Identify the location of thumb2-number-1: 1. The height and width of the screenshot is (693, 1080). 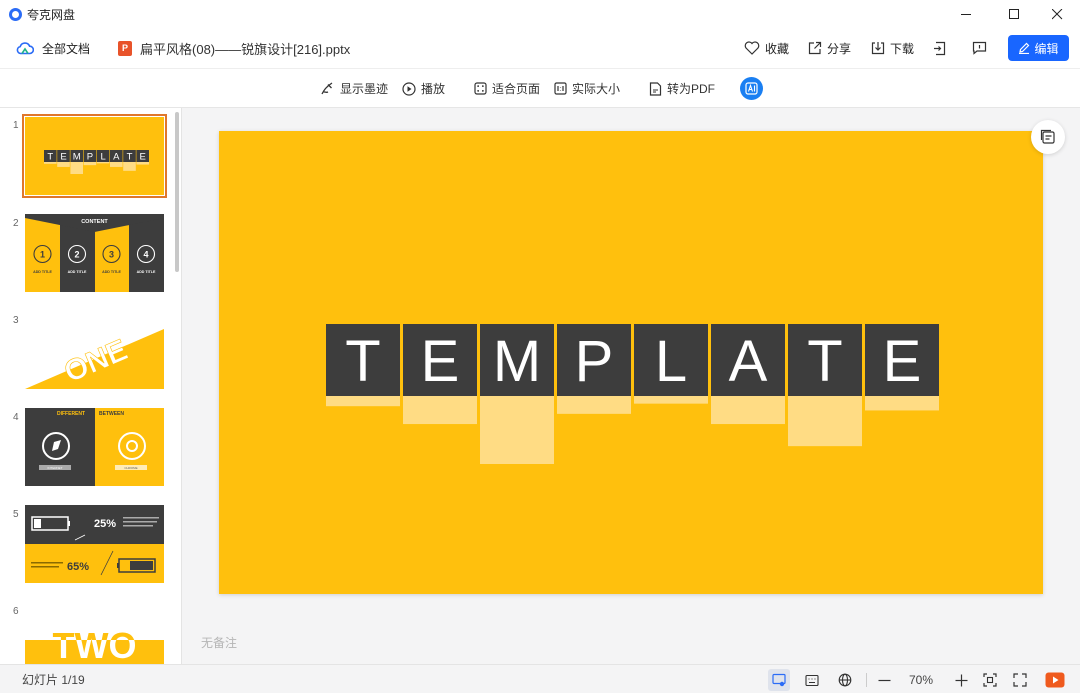
(42, 255).